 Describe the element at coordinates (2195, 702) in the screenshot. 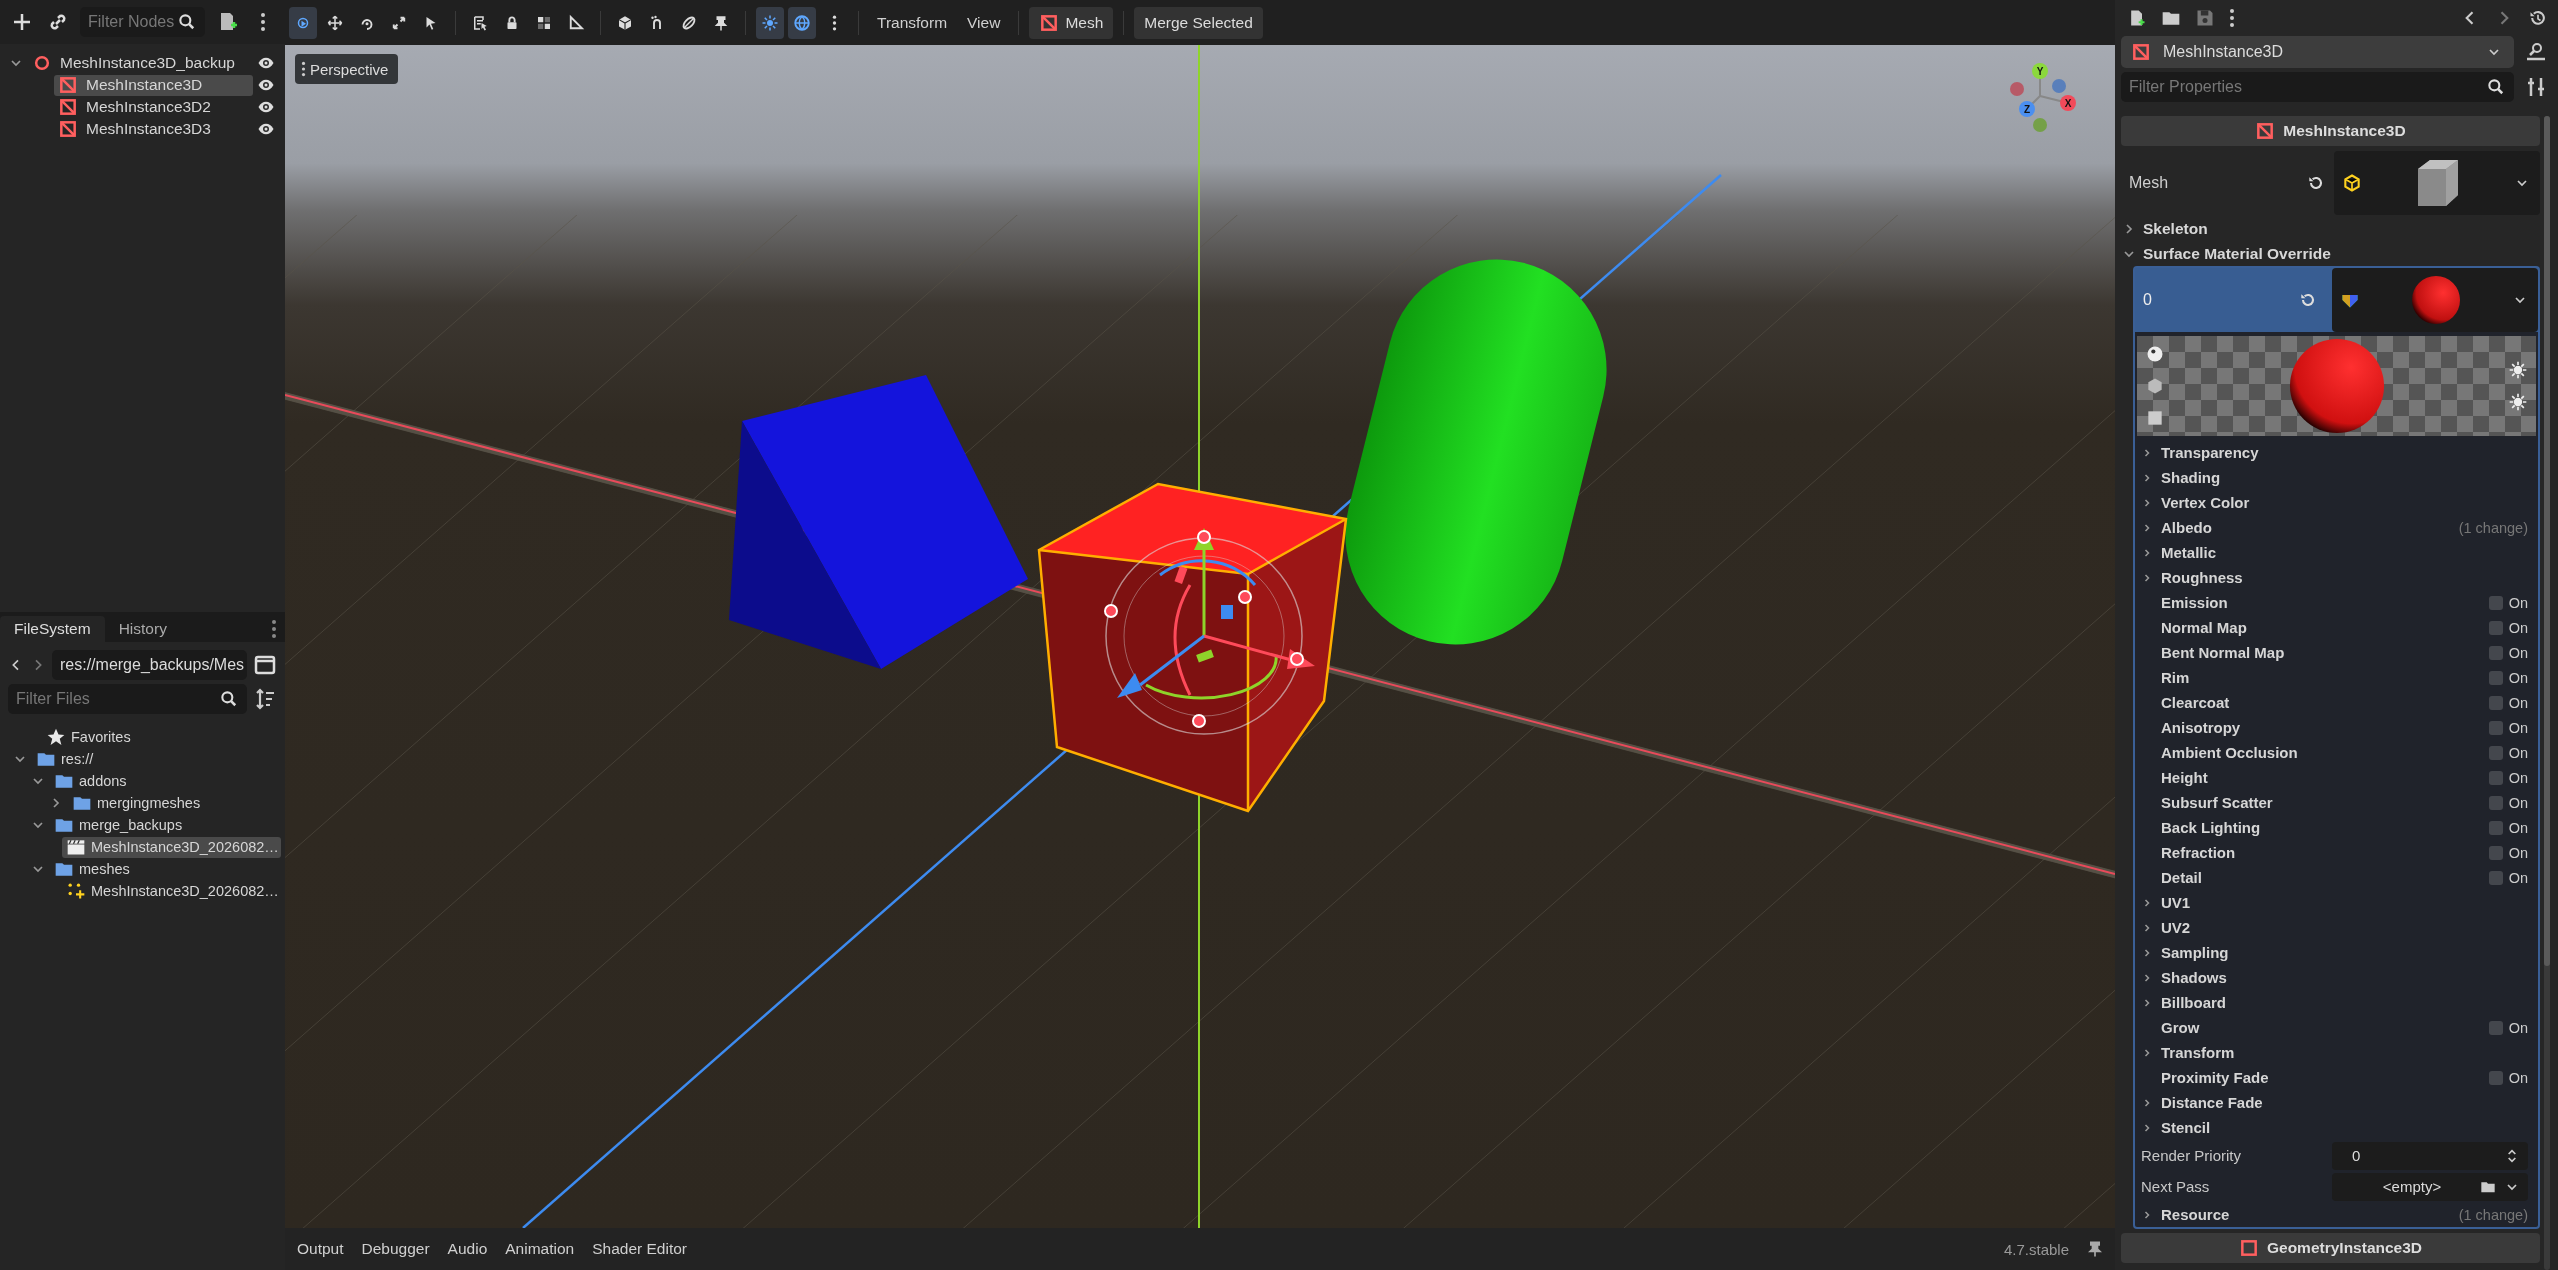

I see `property-label: Clearcoat` at that location.